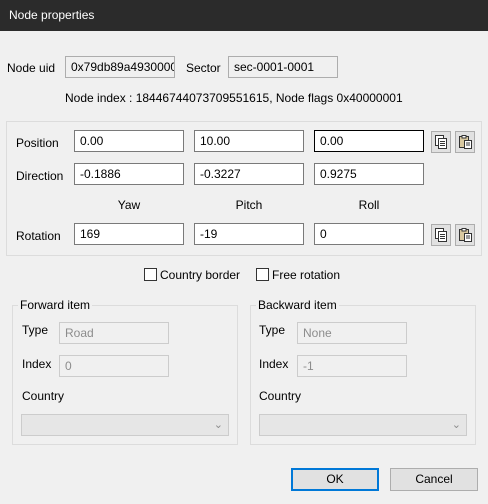 The height and width of the screenshot is (504, 488). Describe the element at coordinates (352, 333) in the screenshot. I see `backward-type-field: None` at that location.